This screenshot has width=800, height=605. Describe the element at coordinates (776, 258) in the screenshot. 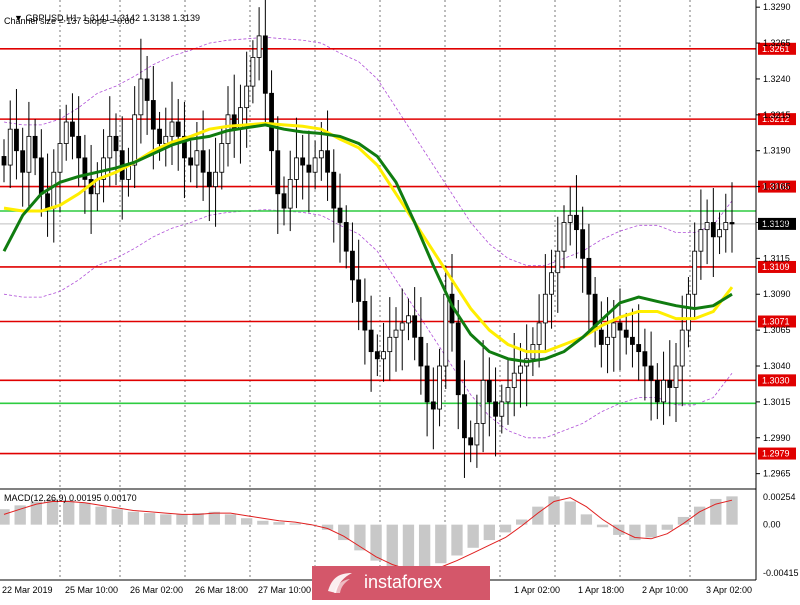

I see `price-tick-label: 1.3115` at that location.